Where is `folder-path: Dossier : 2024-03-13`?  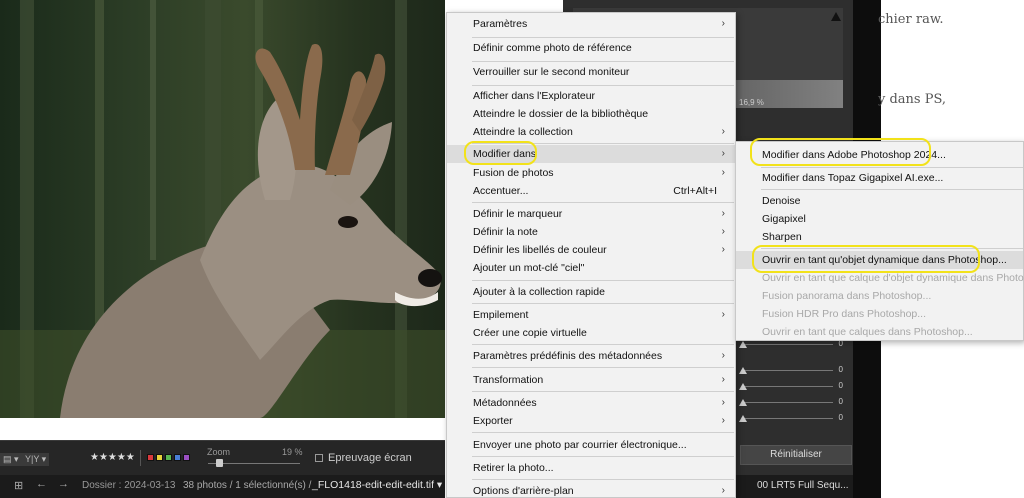
folder-path: Dossier : 2024-03-13 is located at coordinates (128, 485).